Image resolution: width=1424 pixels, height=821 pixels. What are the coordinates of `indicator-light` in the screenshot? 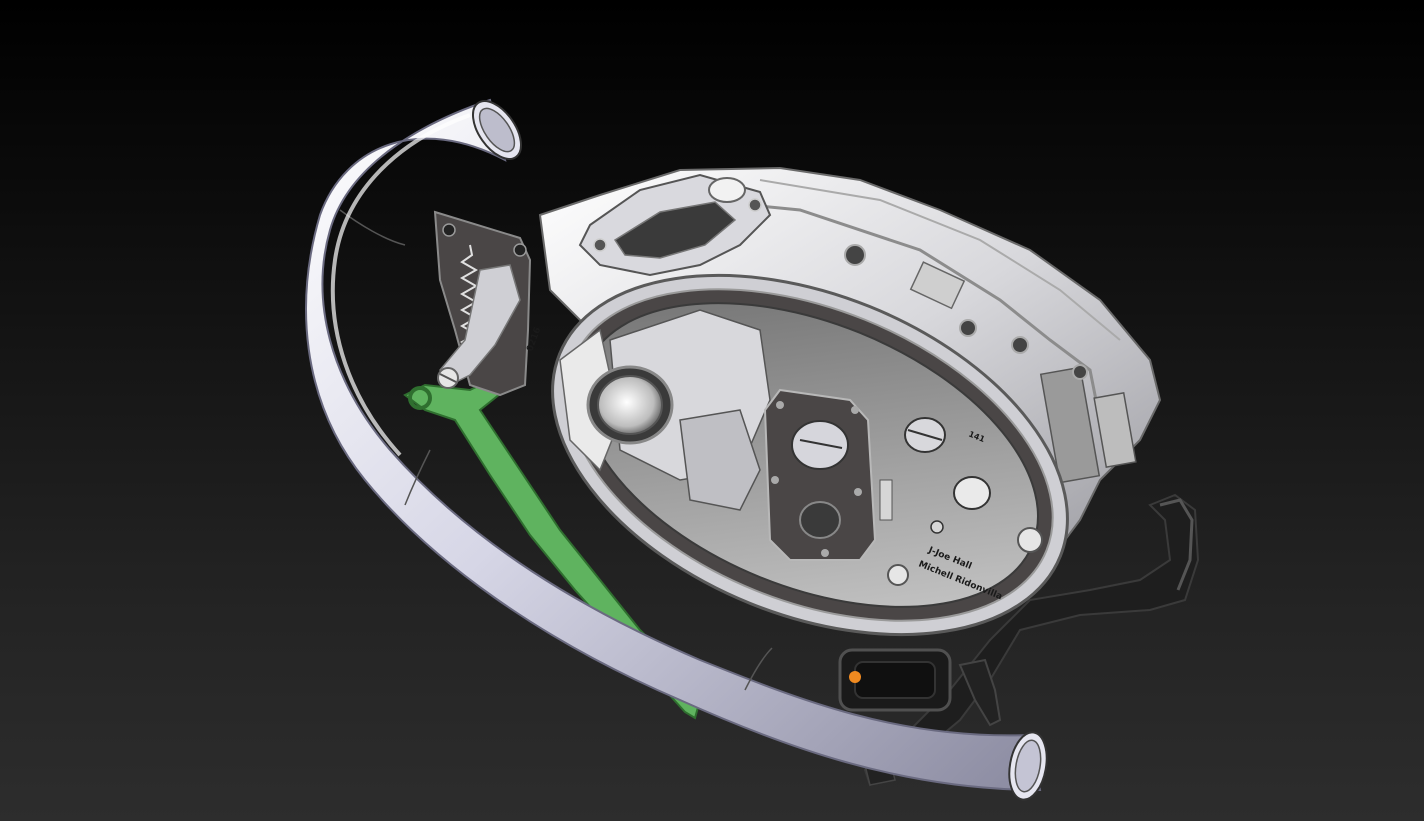 It's located at (855, 677).